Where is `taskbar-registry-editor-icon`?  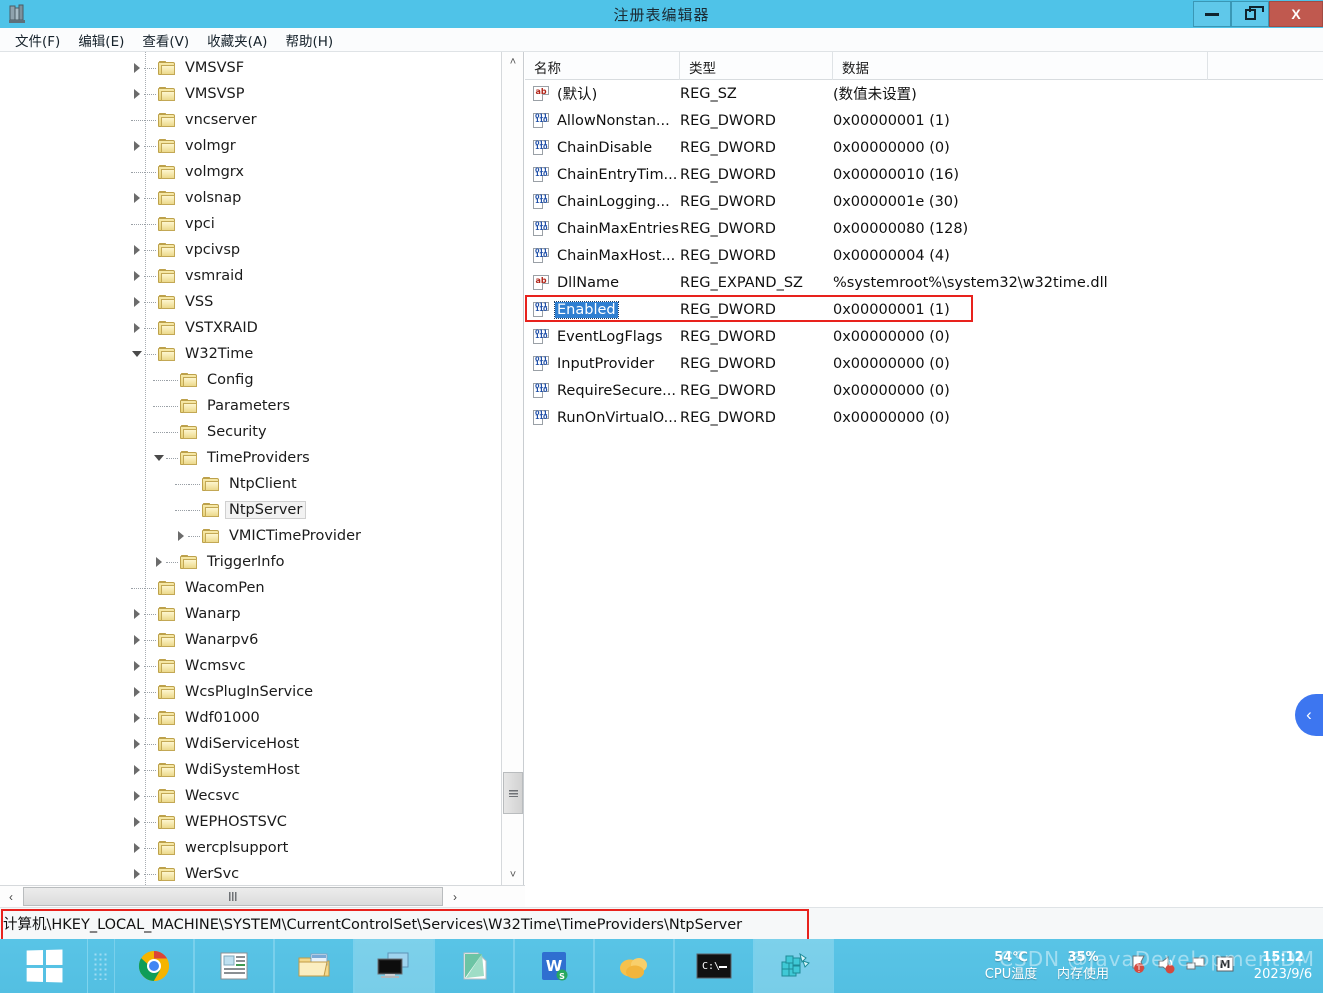 taskbar-registry-editor-icon is located at coordinates (794, 966).